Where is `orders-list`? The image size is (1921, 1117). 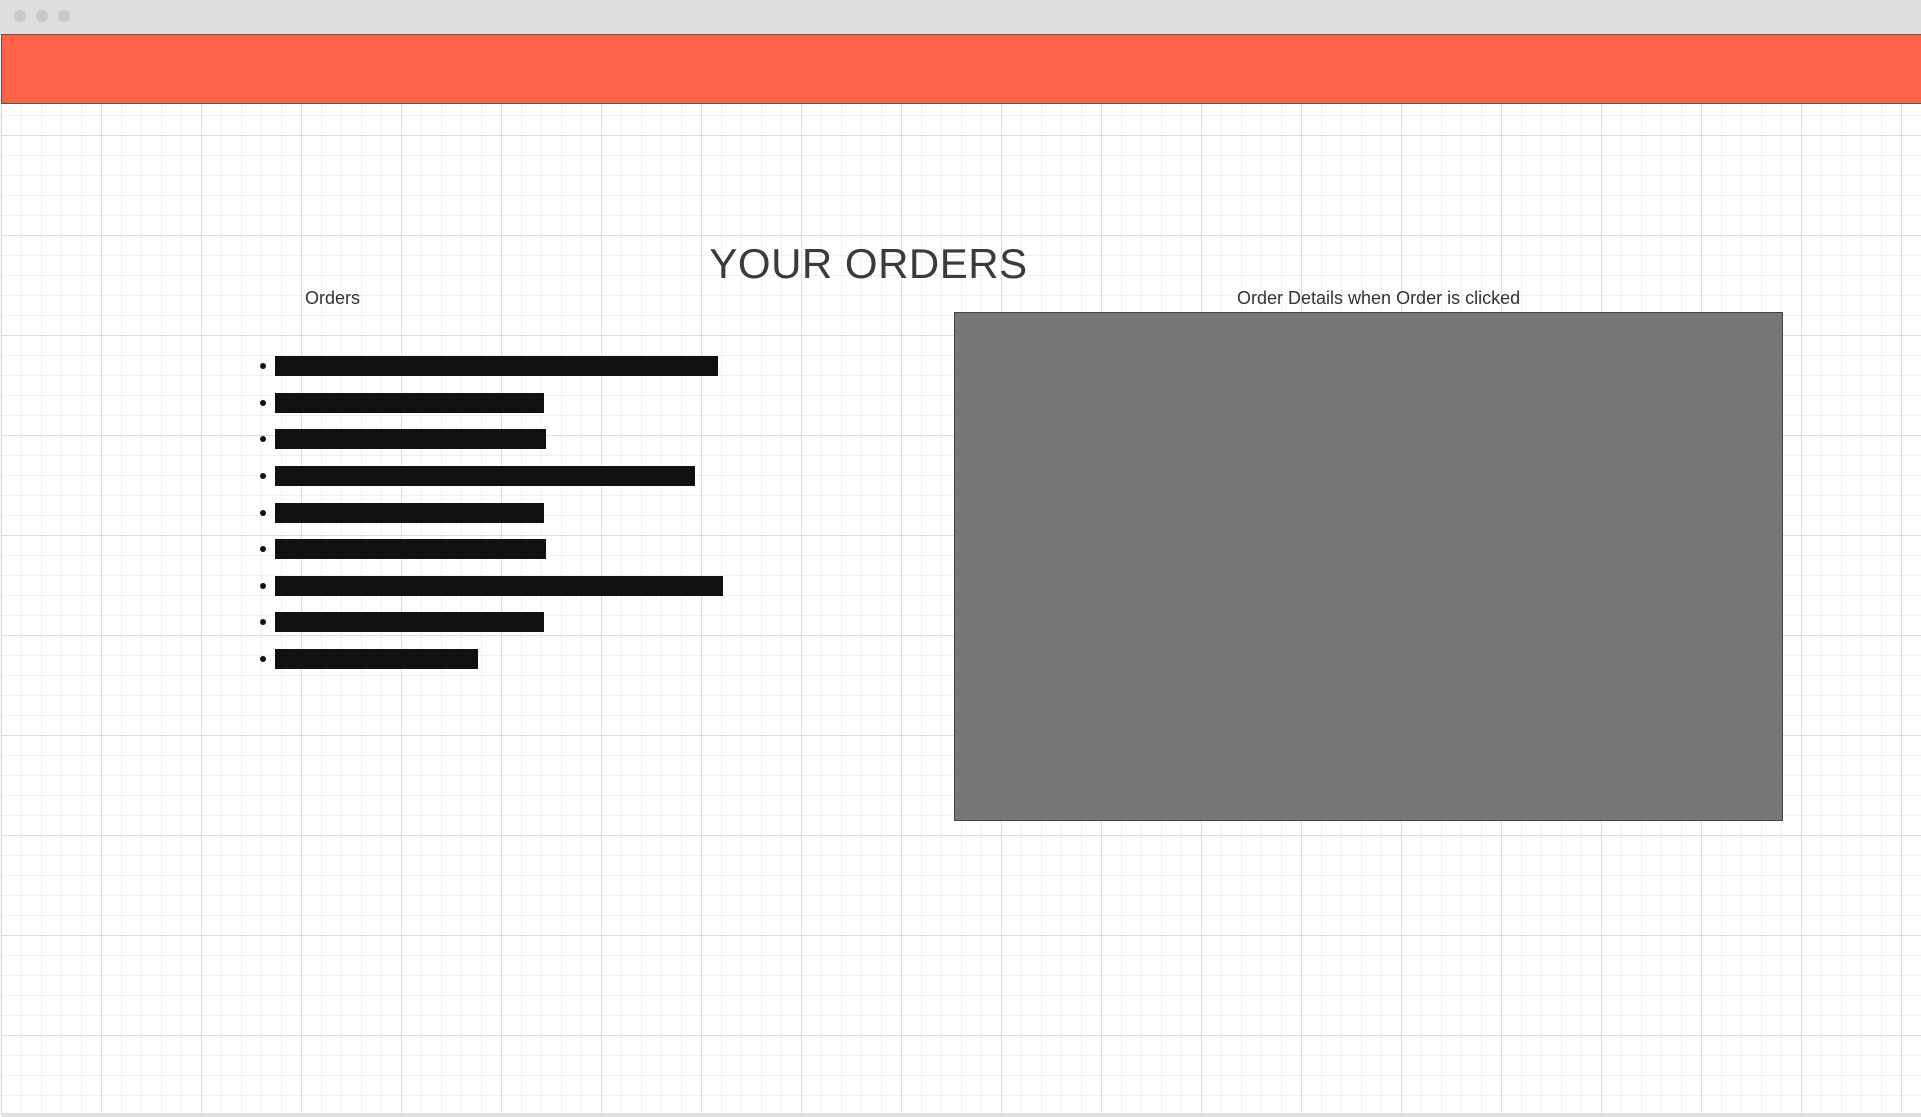 orders-list is located at coordinates (489, 512).